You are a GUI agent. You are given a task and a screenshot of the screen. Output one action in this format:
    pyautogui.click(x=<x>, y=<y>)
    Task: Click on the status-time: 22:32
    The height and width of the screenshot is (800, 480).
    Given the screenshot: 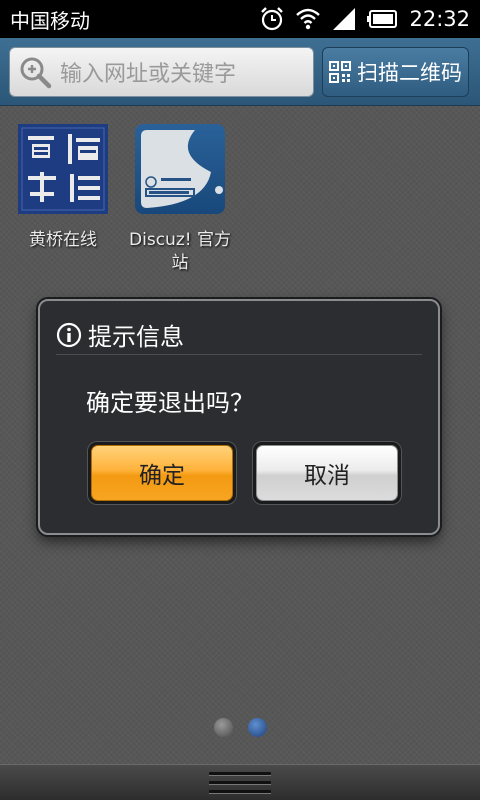 What is the action you would take?
    pyautogui.click(x=439, y=19)
    